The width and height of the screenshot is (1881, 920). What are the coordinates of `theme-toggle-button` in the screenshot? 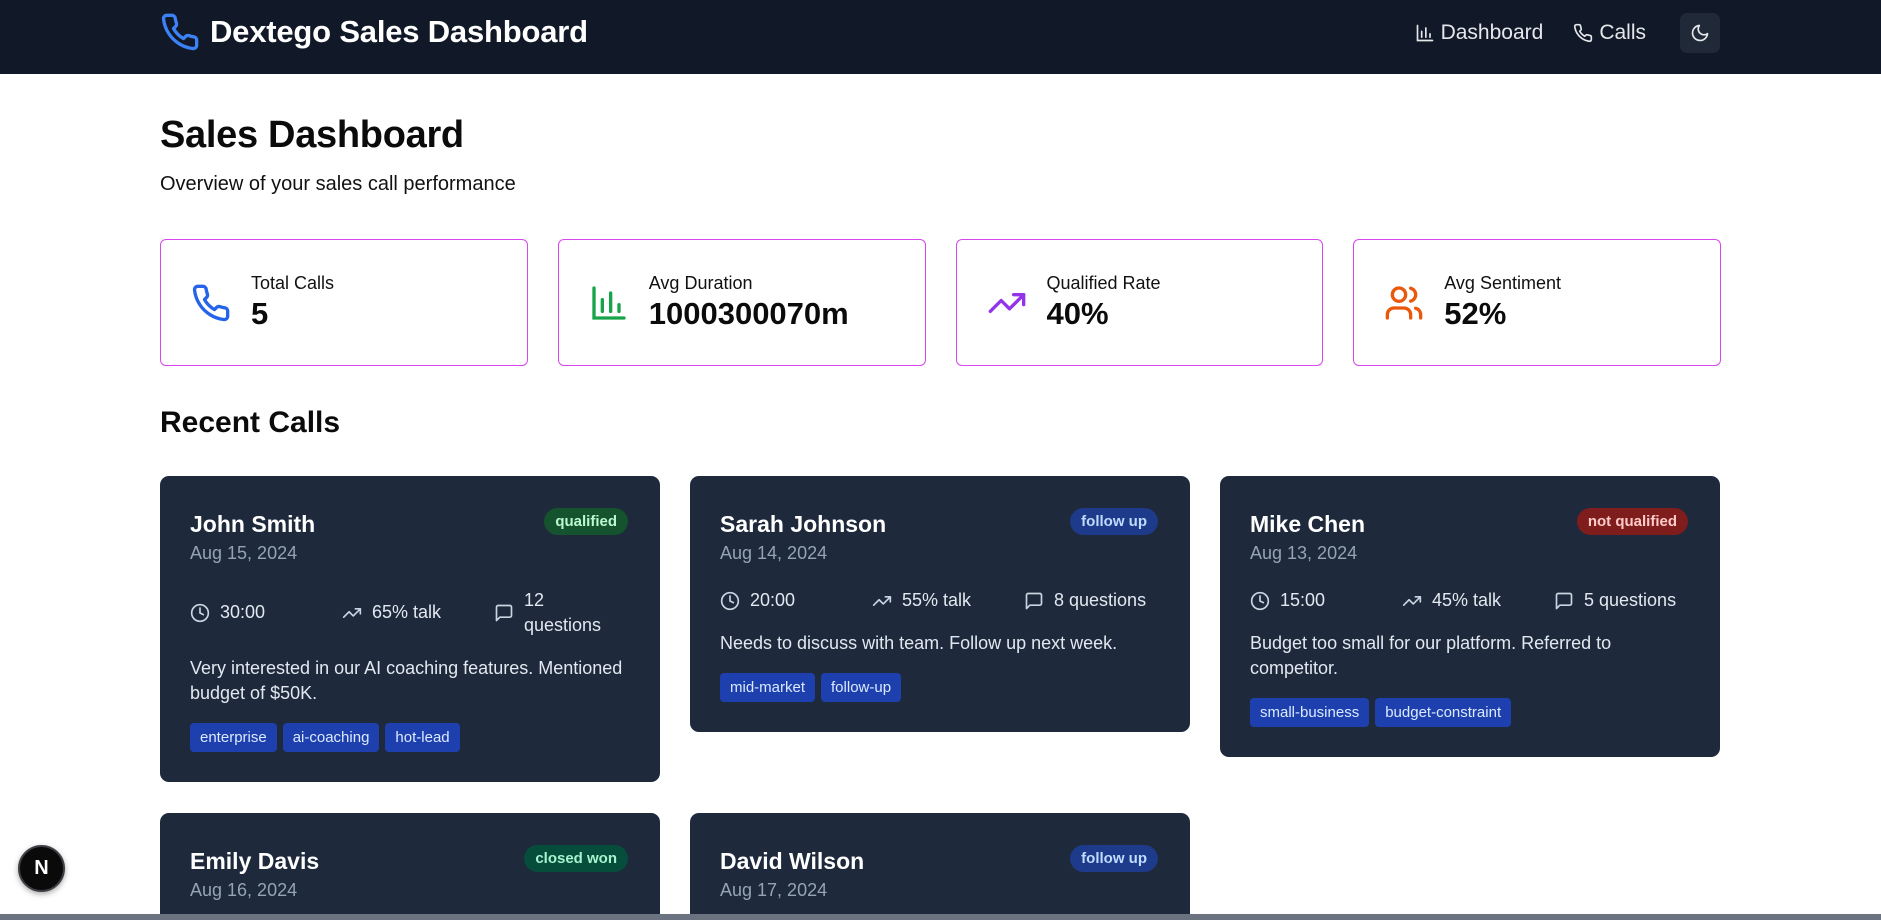 It's located at (1700, 33).